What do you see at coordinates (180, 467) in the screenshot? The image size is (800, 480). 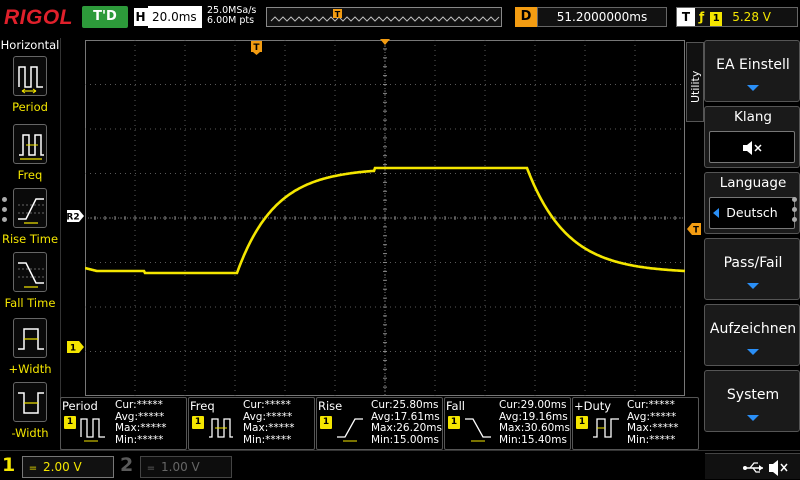 I see `ch2-scale: 1.00 V` at bounding box center [180, 467].